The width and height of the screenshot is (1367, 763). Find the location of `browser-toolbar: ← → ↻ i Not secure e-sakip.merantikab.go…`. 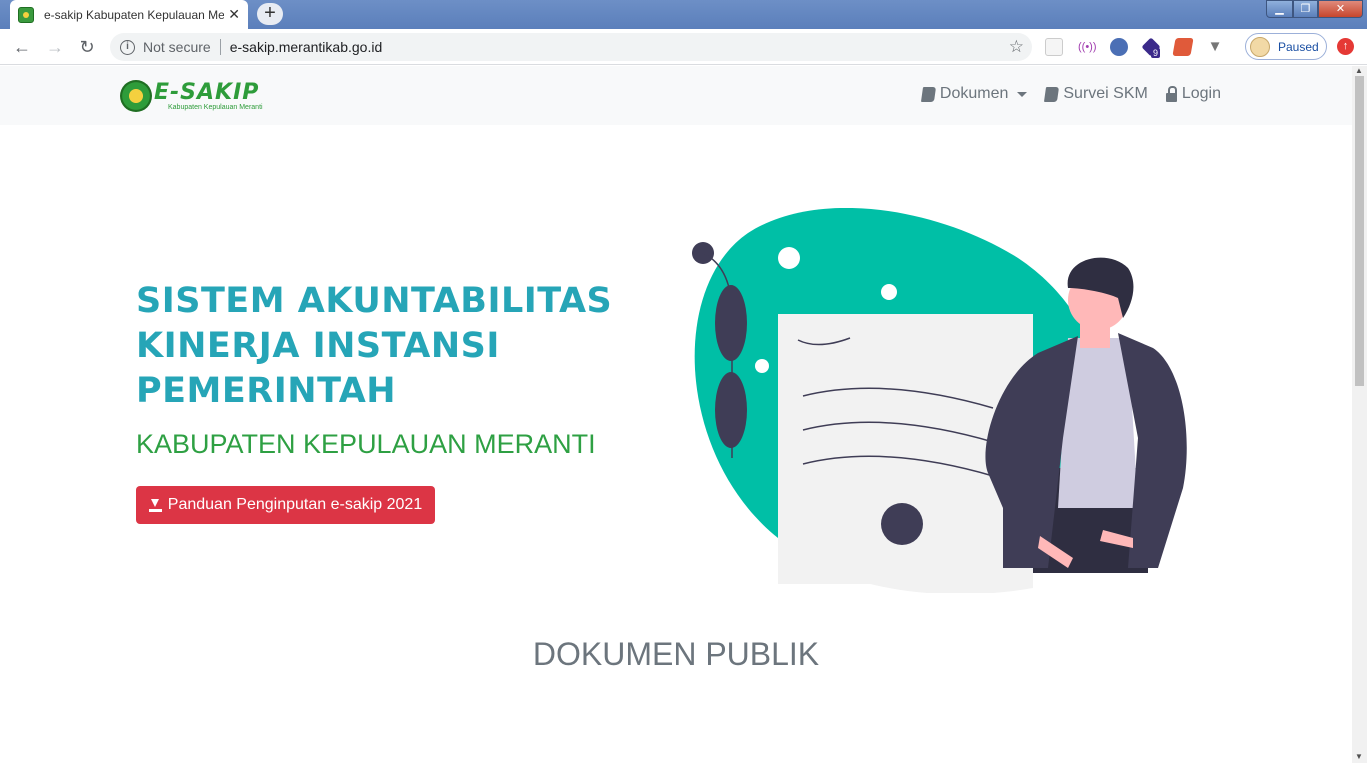

browser-toolbar: ← → ↻ i Not secure e-sakip.merantikab.go… is located at coordinates (683, 47).